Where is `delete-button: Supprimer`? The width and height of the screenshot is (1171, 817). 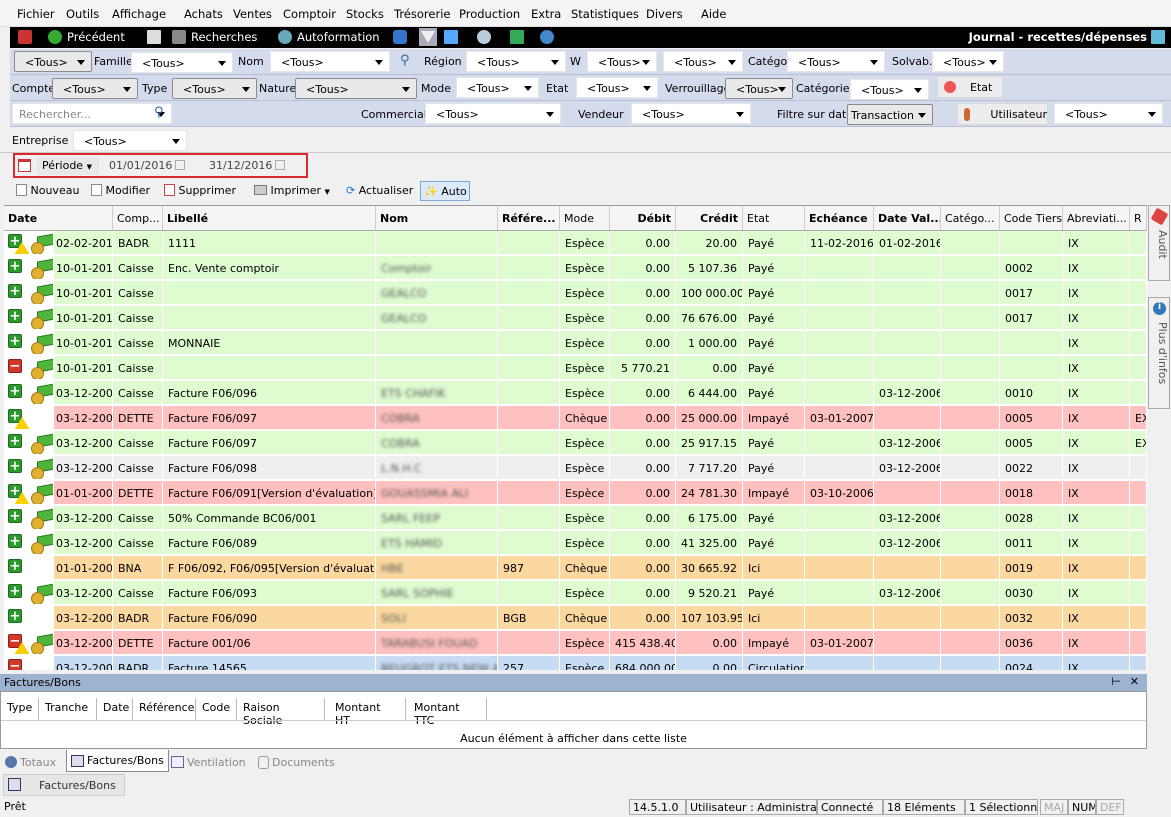 delete-button: Supprimer is located at coordinates (200, 190).